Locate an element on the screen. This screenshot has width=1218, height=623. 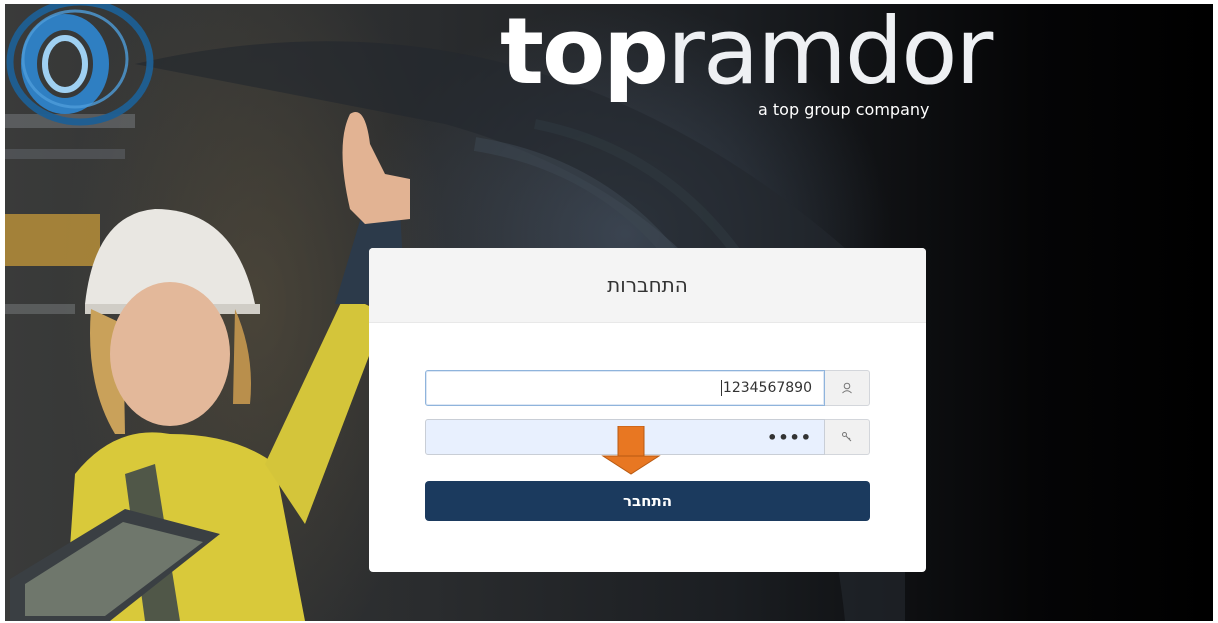
username-value: 1234567890 is located at coordinates (767, 388).